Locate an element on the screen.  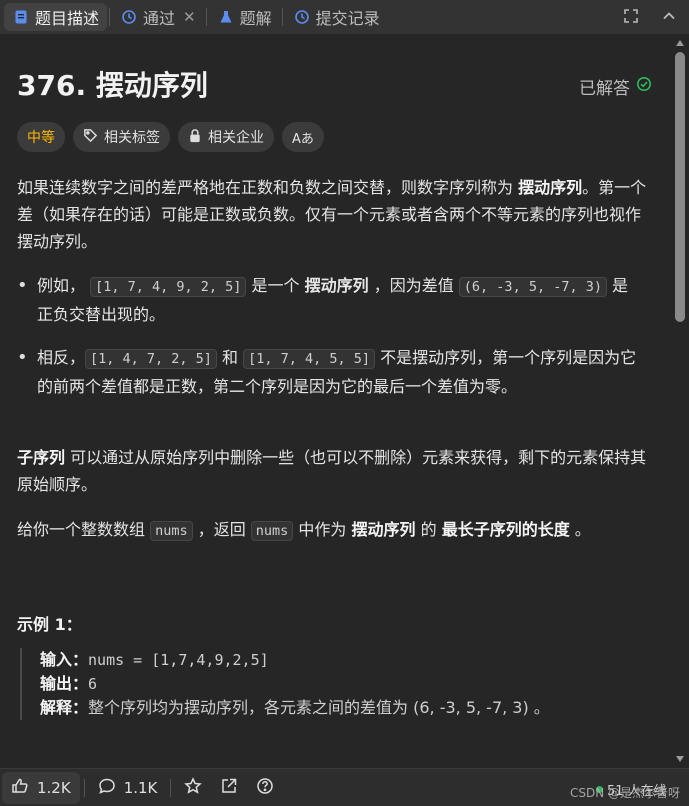
text: 的 is located at coordinates (428, 529).